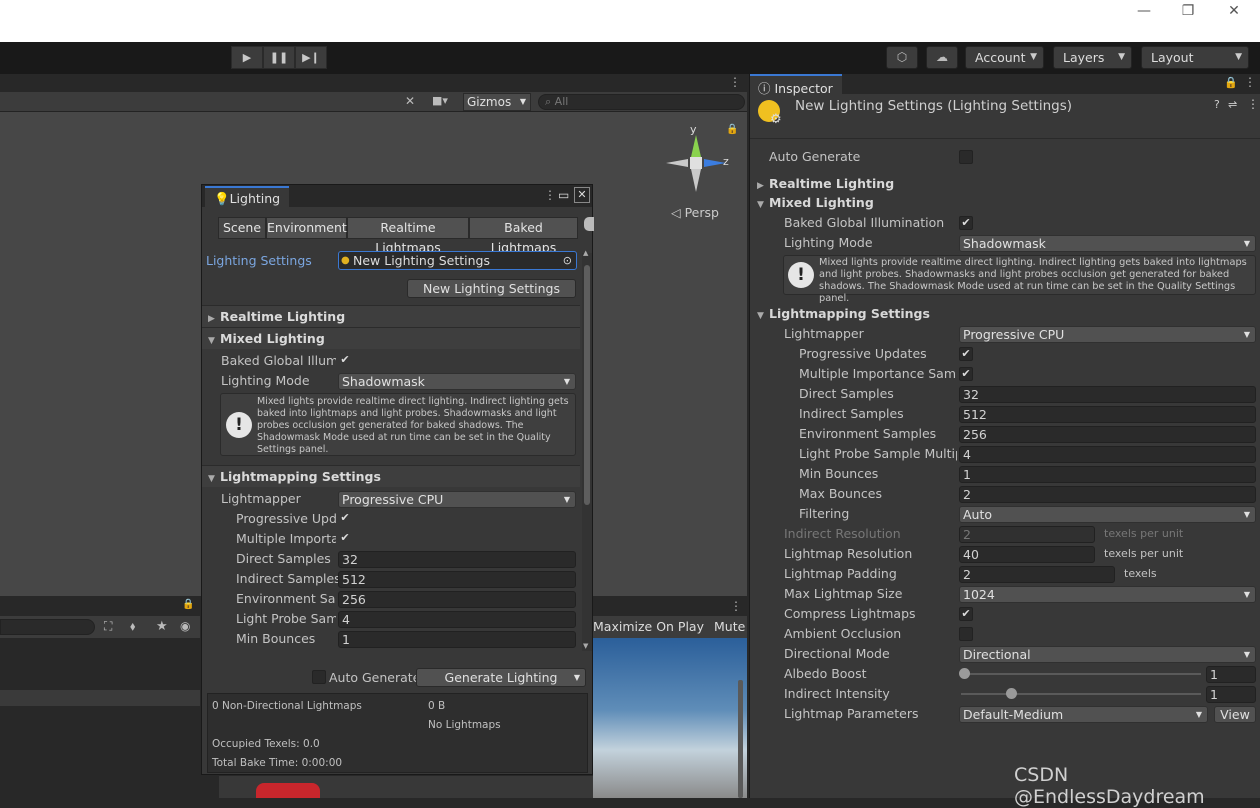 The width and height of the screenshot is (1260, 808). Describe the element at coordinates (247, 57) in the screenshot. I see `play-icon: ▶` at that location.